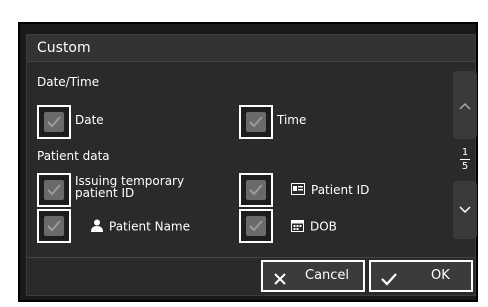 The height and width of the screenshot is (307, 488). What do you see at coordinates (421, 276) in the screenshot?
I see `ok-button: OK` at bounding box center [421, 276].